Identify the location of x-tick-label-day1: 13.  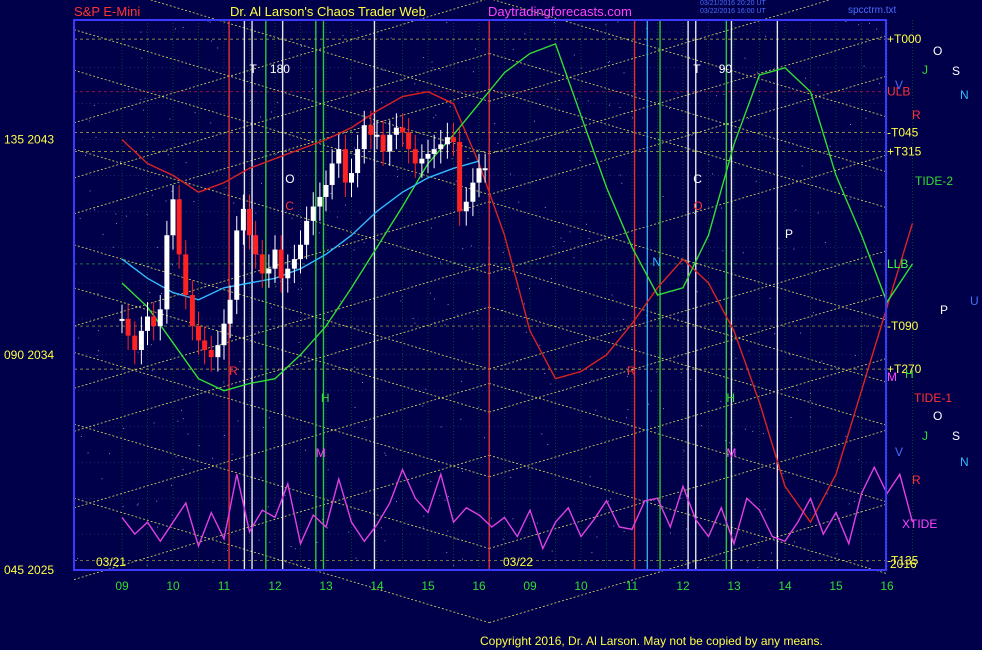
(326, 586).